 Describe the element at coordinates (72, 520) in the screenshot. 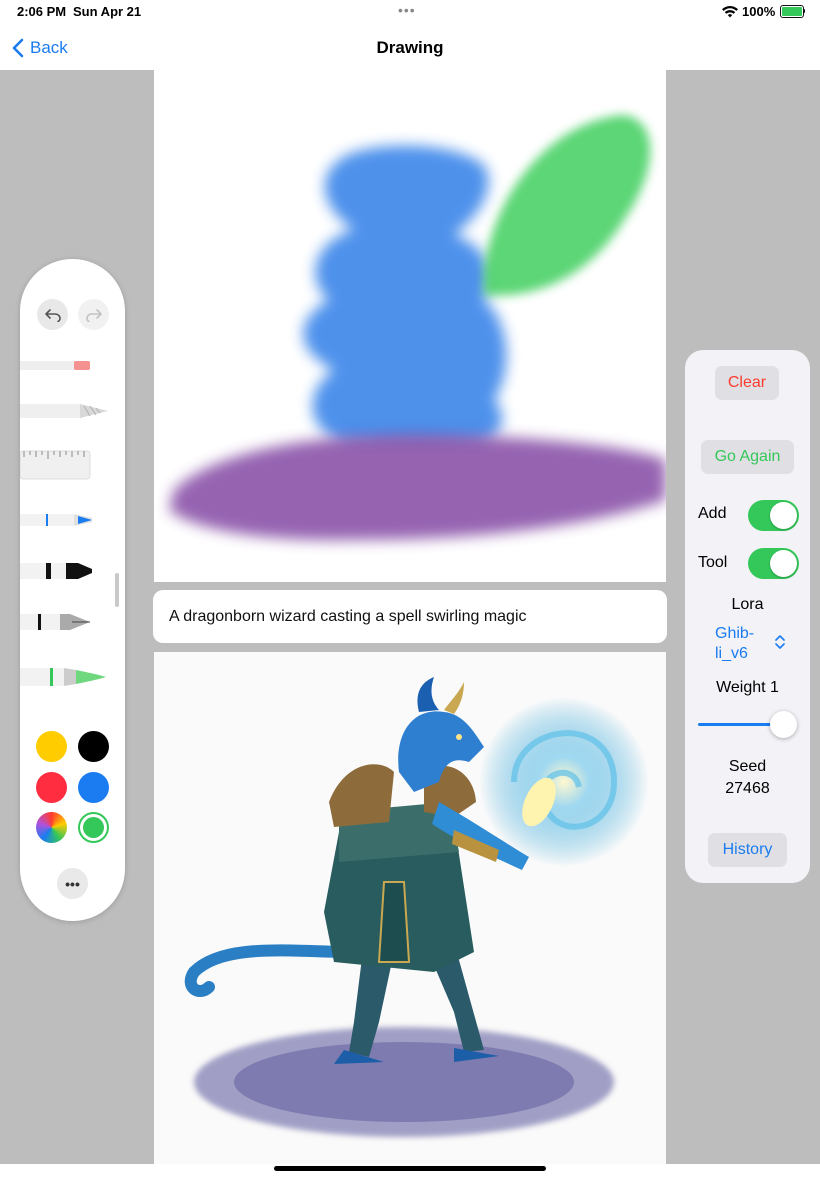

I see `monoline-pen-tool-icon` at that location.